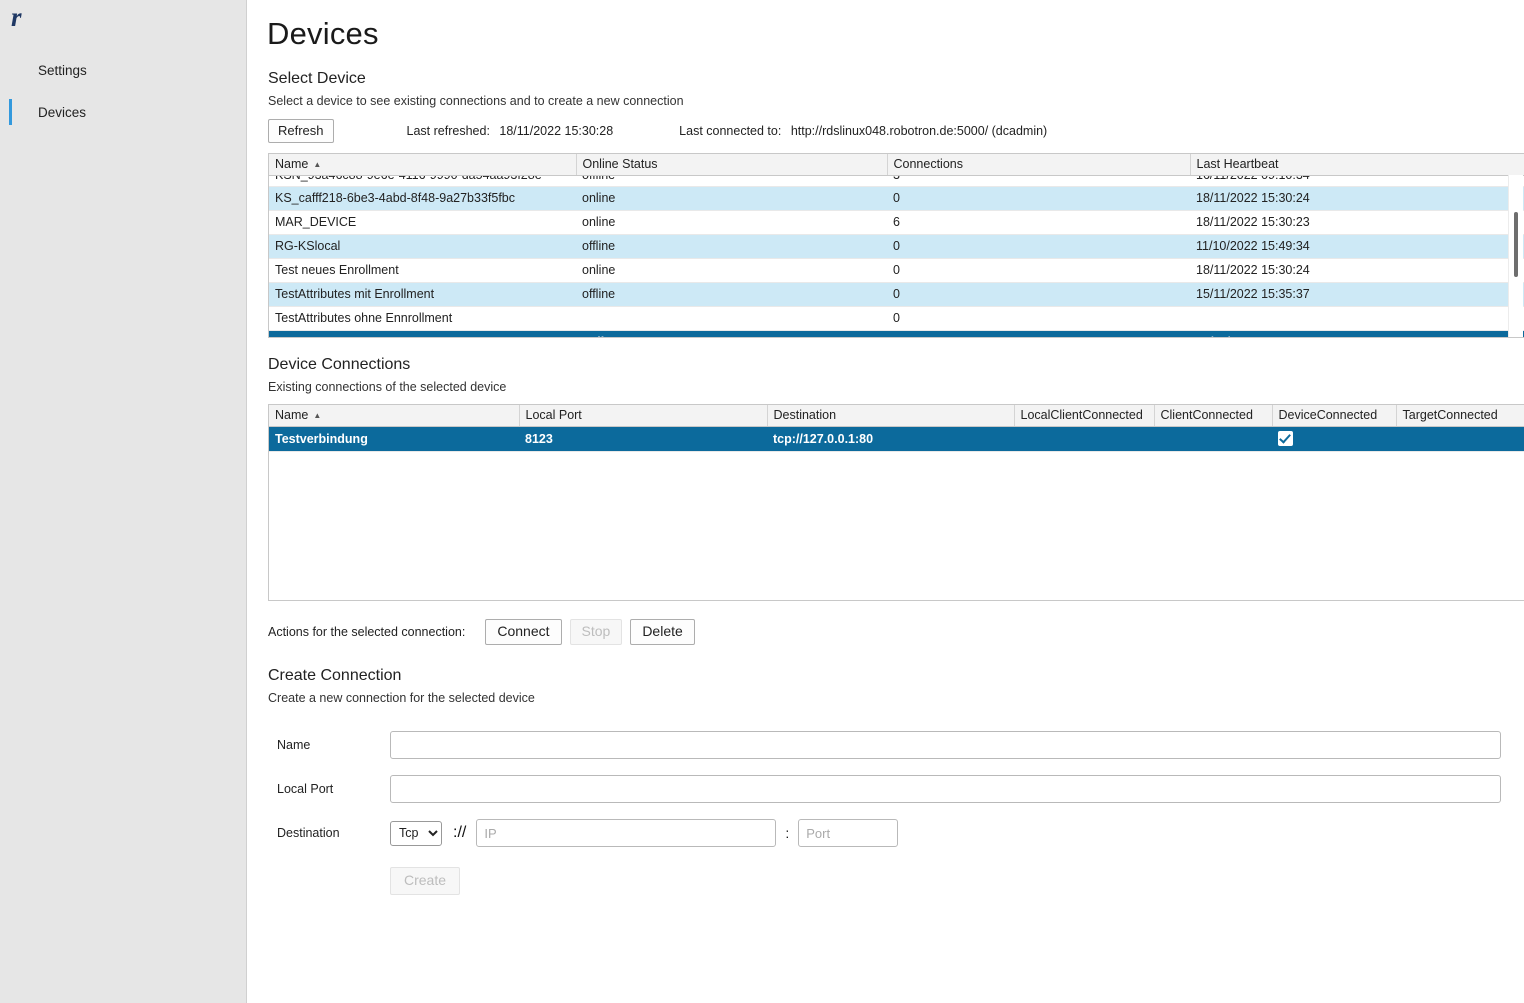 The height and width of the screenshot is (1003, 1524). Describe the element at coordinates (896, 178) in the screenshot. I see `cell-text: 3` at that location.